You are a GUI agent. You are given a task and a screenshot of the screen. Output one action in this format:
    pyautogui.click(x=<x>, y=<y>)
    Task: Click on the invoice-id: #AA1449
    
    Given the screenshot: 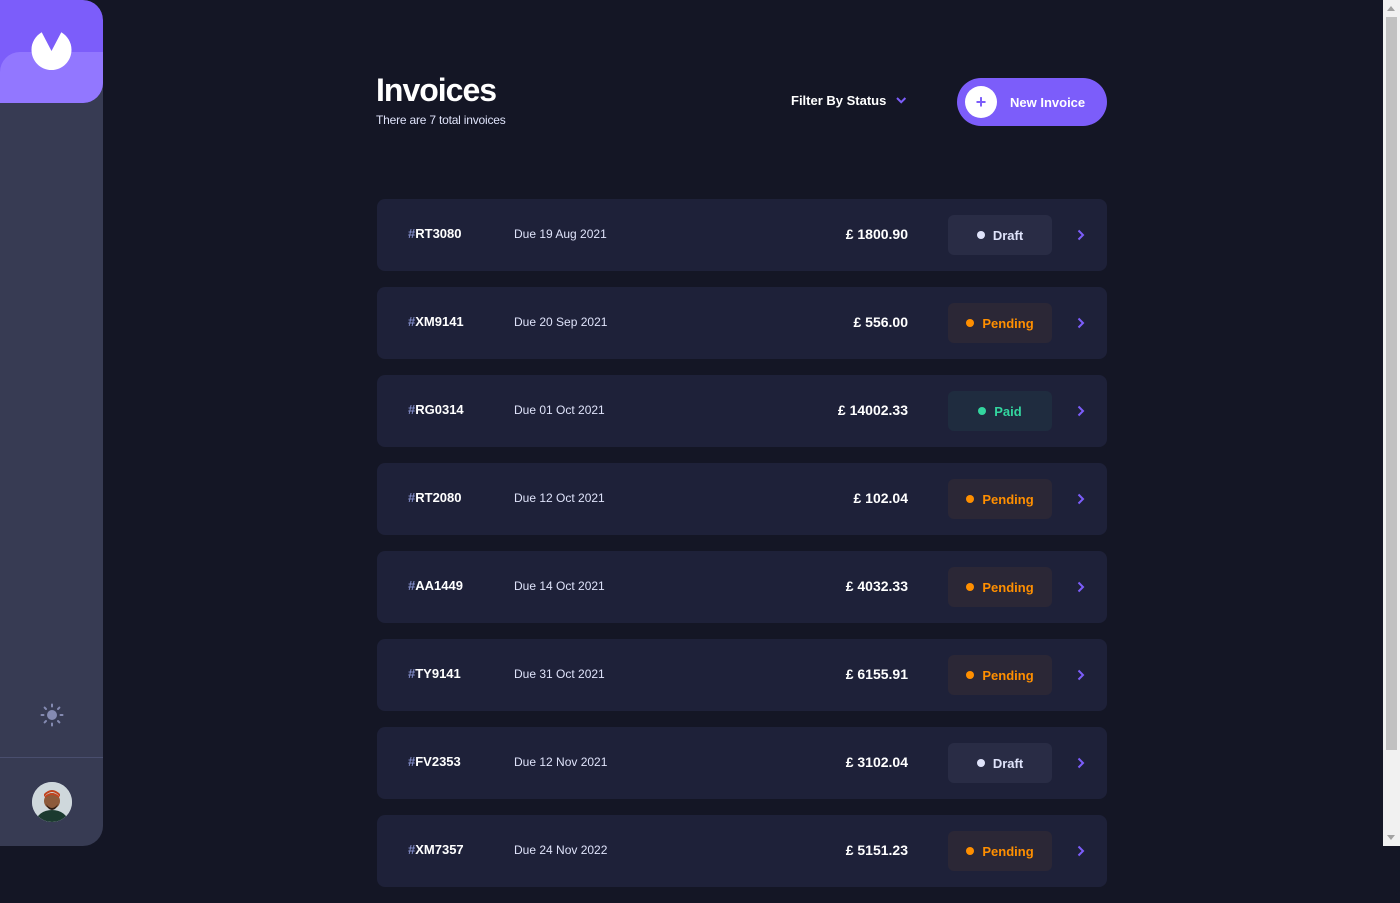 What is the action you would take?
    pyautogui.click(x=435, y=585)
    